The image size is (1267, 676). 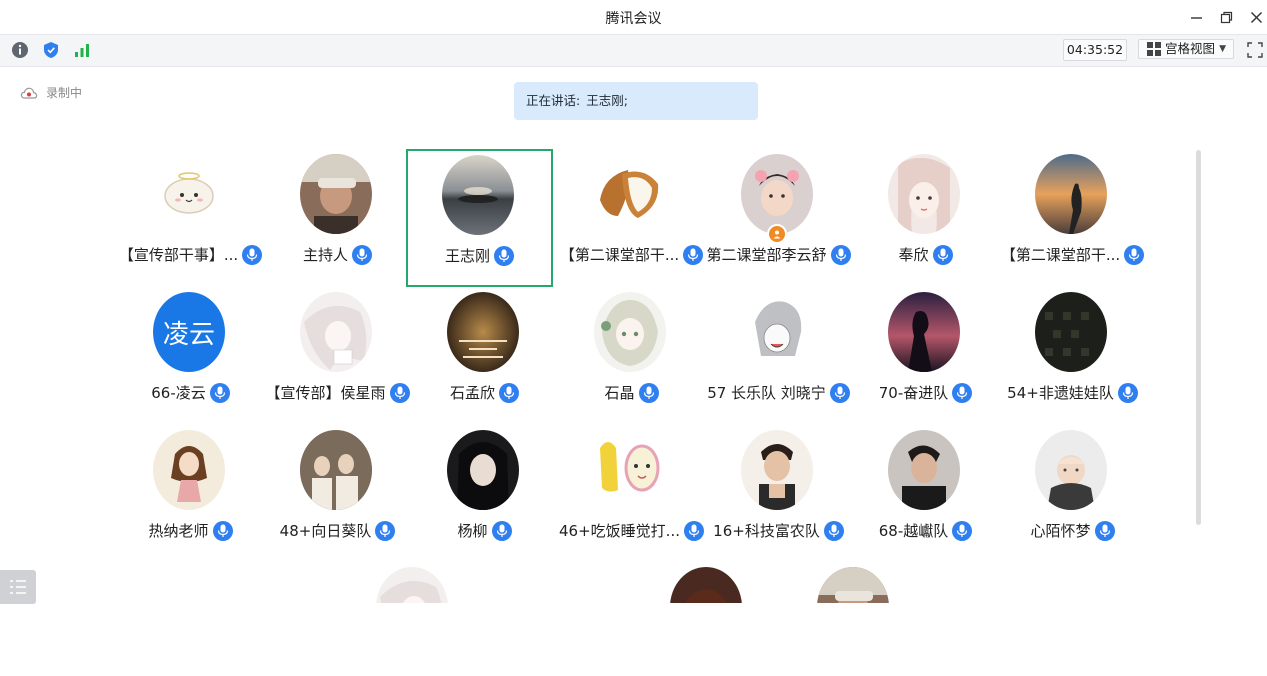 What do you see at coordinates (630, 470) in the screenshot?
I see `cartoon-mirror-avatar` at bounding box center [630, 470].